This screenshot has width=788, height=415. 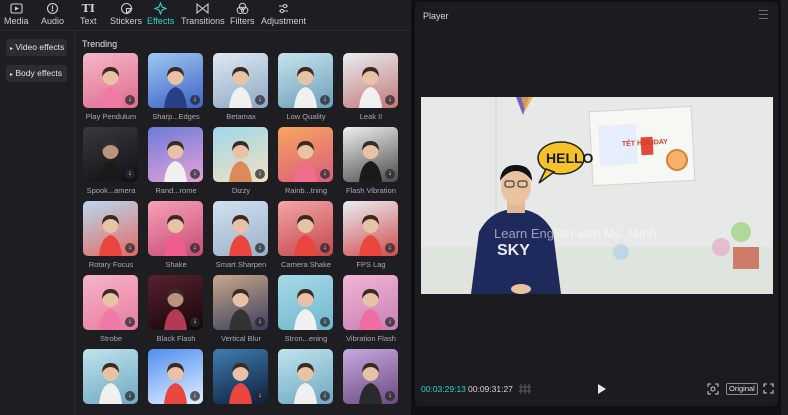 I want to click on effect-label: Camera Shake, so click(x=306, y=264).